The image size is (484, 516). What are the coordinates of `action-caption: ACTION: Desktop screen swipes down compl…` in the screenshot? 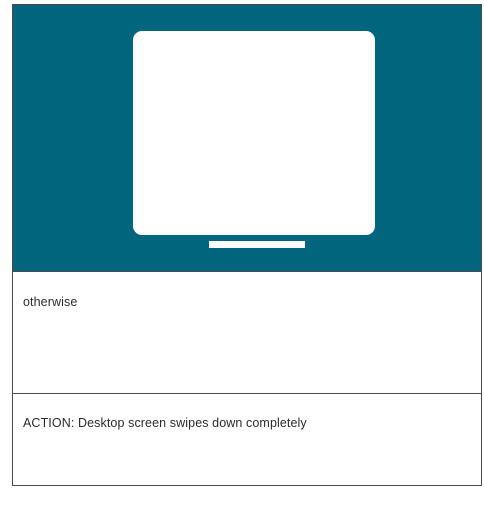 It's located at (165, 423).